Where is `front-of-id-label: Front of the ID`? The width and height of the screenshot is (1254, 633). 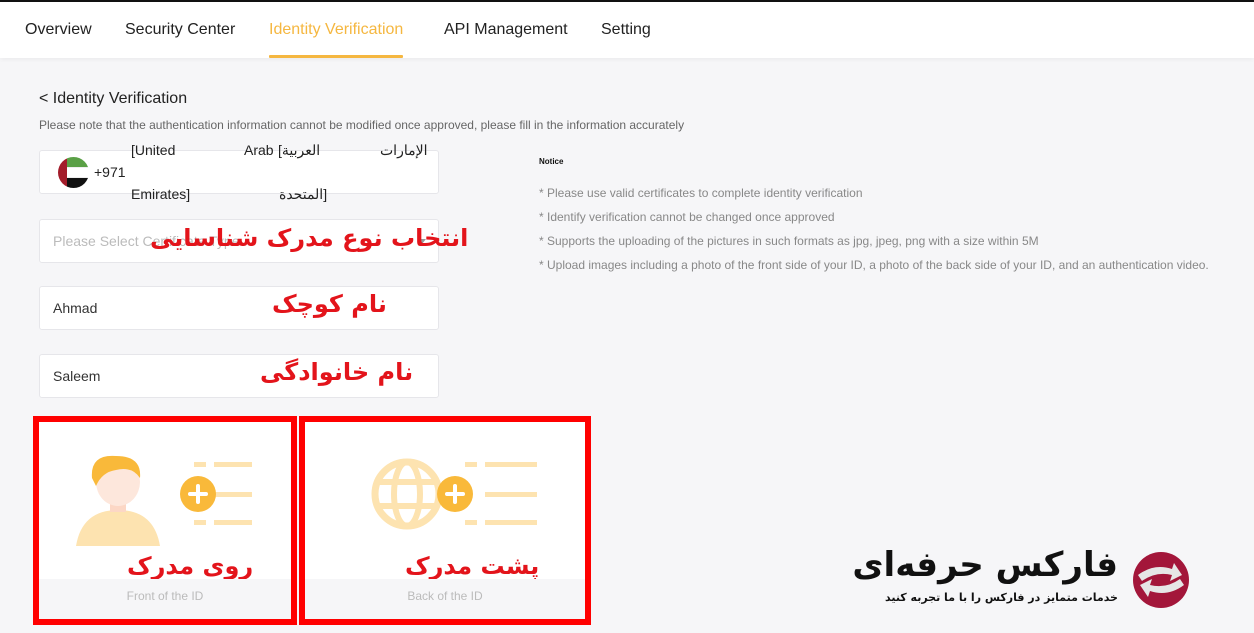
front-of-id-label: Front of the ID is located at coordinates (165, 599).